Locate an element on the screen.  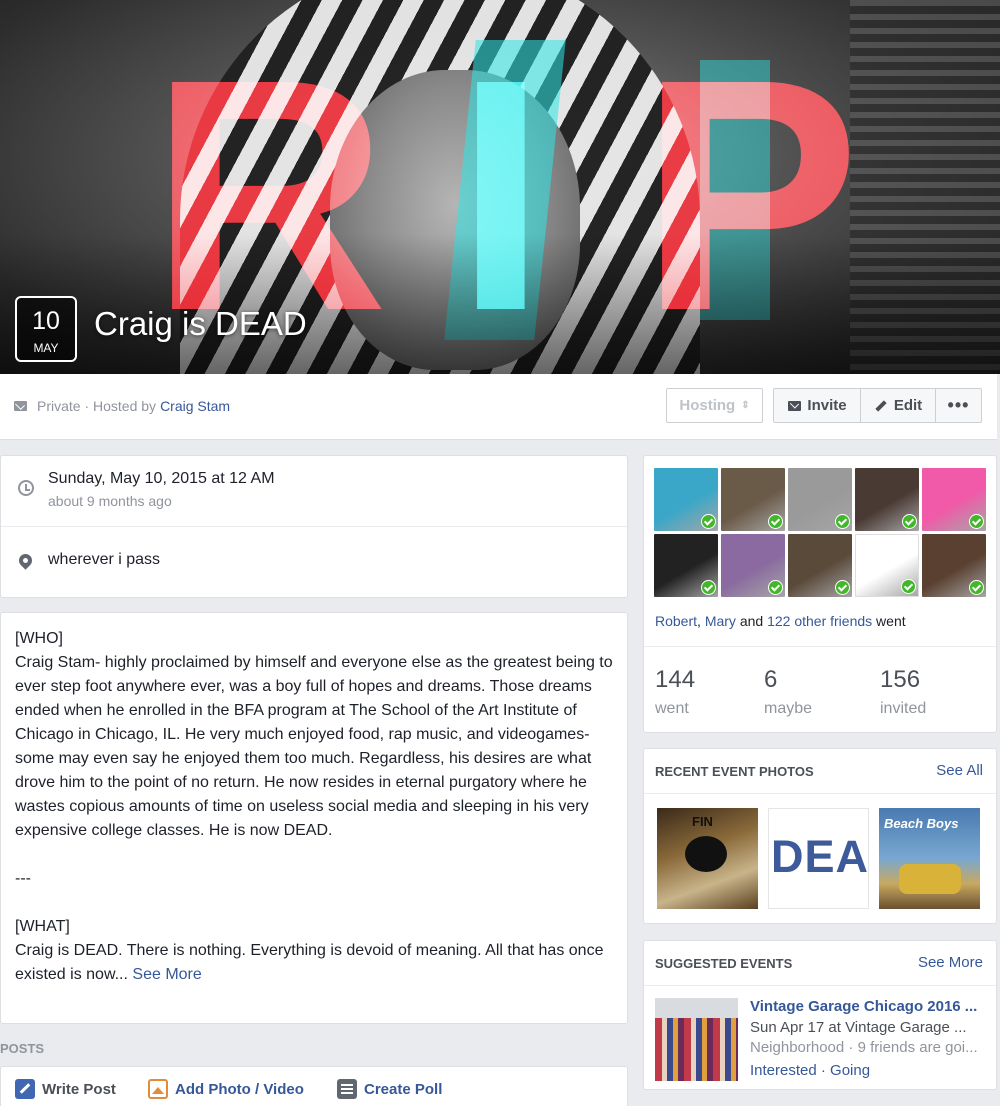
friends-went-summary: Robert, Mary and 122 other friends went is located at coordinates (780, 621).